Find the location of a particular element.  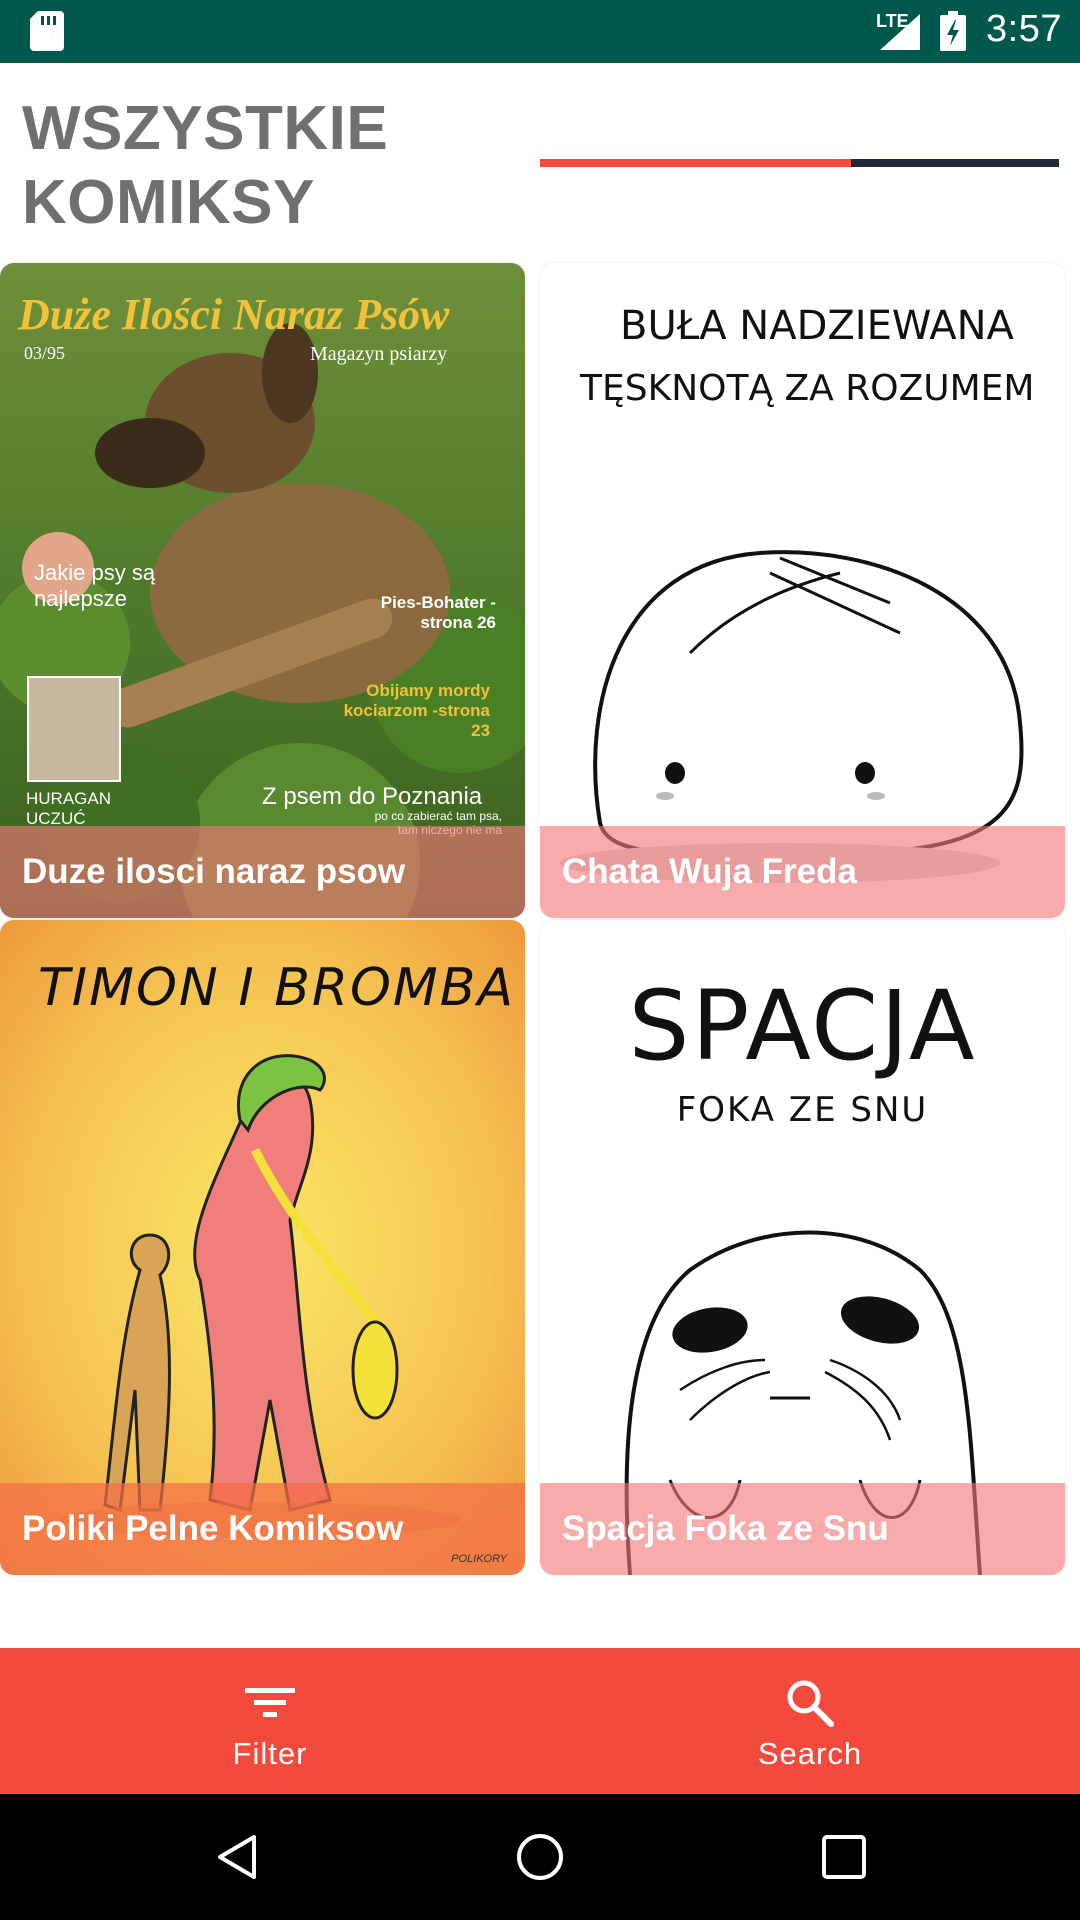

status-bar: LTE 3:57 is located at coordinates (540, 31).